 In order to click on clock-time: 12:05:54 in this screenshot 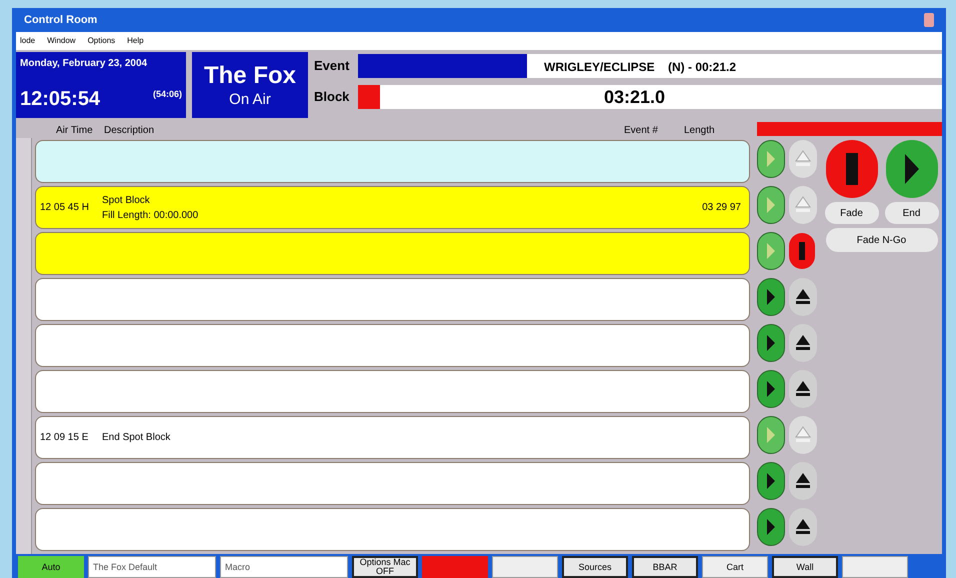, I will do `click(60, 99)`.